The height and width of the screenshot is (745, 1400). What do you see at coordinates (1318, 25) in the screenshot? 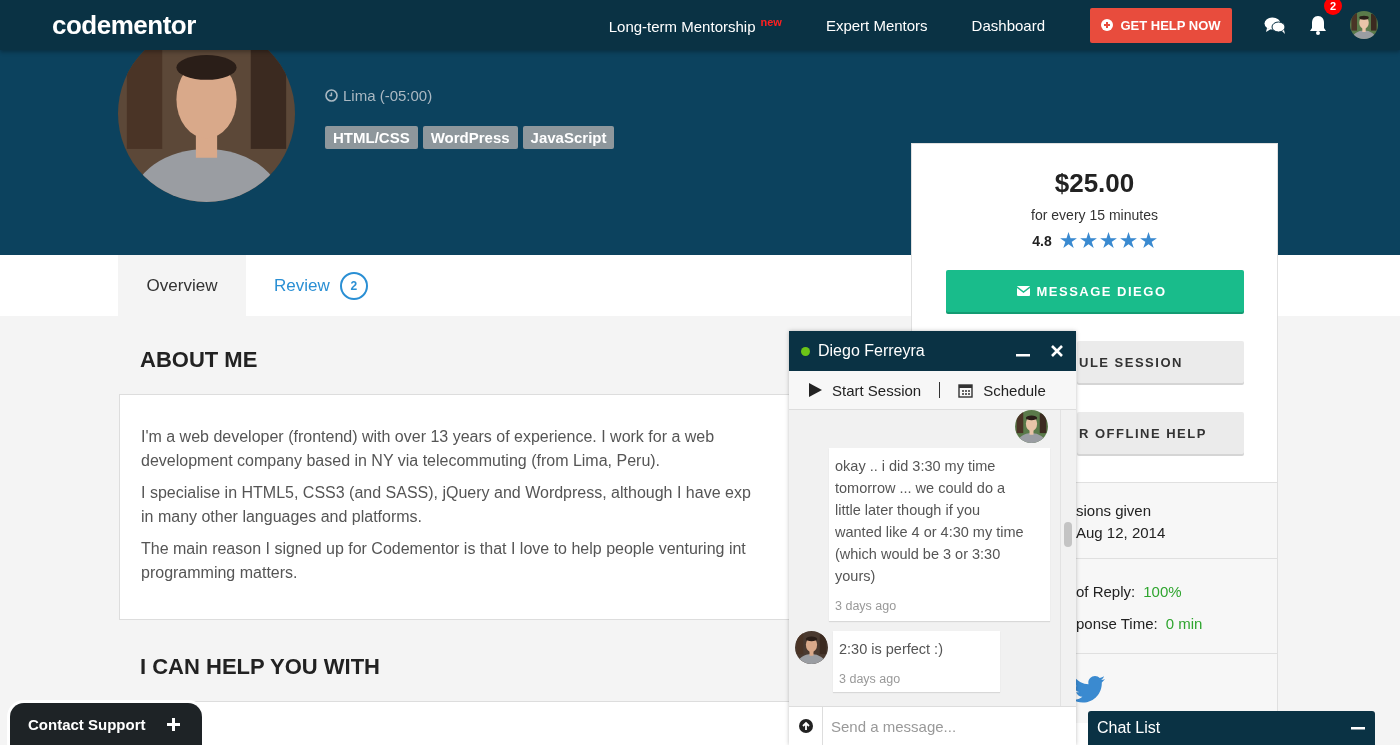
I see `bell-icon` at bounding box center [1318, 25].